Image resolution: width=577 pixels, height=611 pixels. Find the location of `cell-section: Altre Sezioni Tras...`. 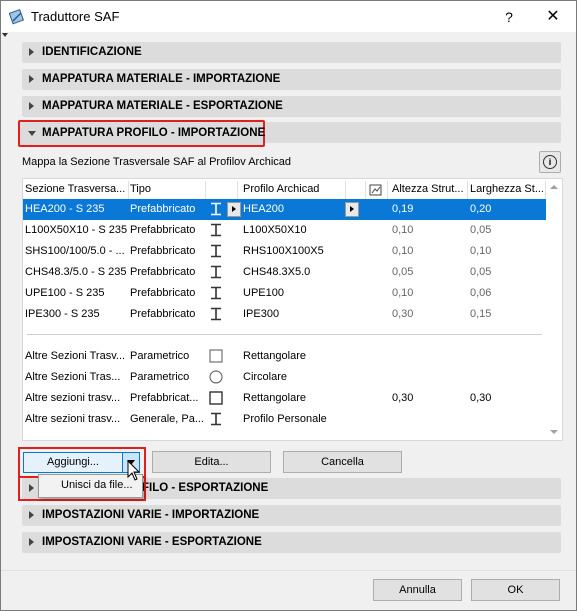

cell-section: Altre Sezioni Tras... is located at coordinates (73, 377).